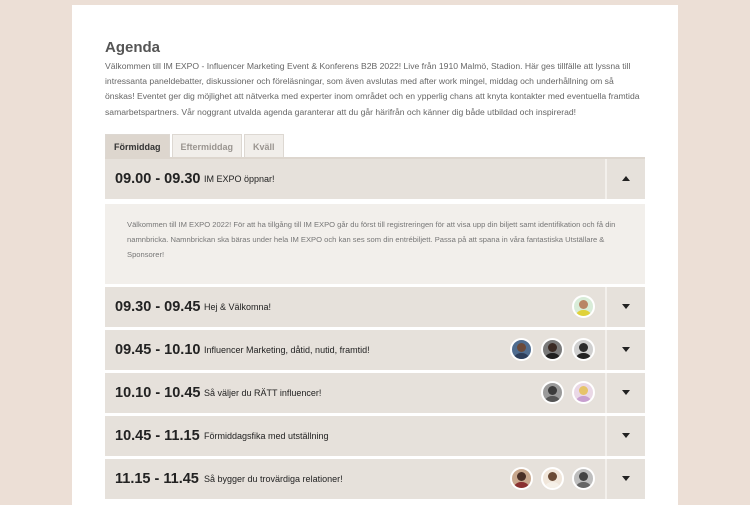 The image size is (750, 505). Describe the element at coordinates (239, 178) in the screenshot. I see `session-title: IM EXPO öppnar!` at that location.